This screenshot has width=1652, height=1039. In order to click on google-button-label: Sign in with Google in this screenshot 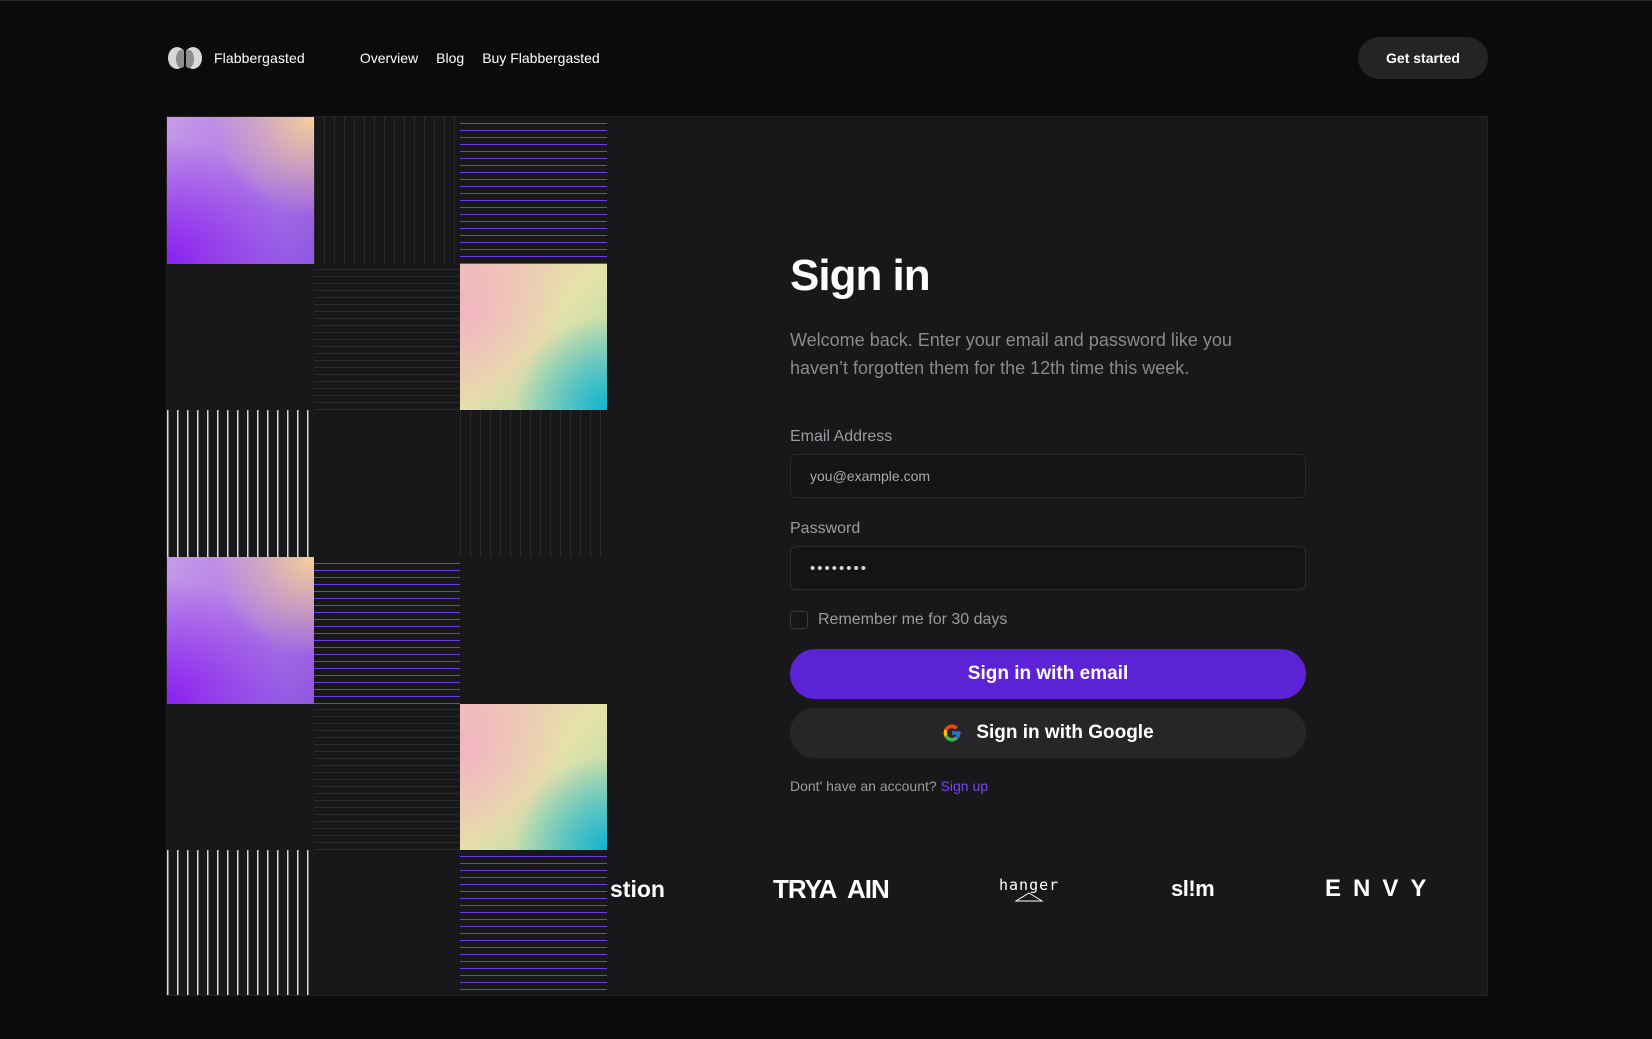, I will do `click(1065, 733)`.